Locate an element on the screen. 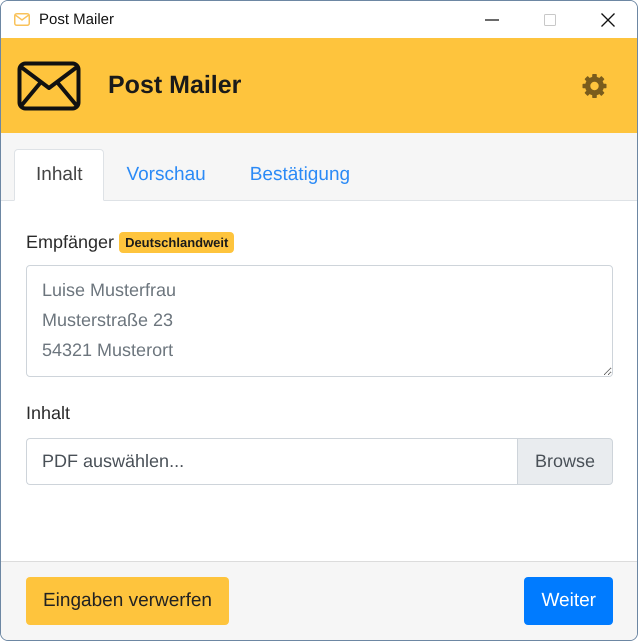  close-icon is located at coordinates (608, 19).